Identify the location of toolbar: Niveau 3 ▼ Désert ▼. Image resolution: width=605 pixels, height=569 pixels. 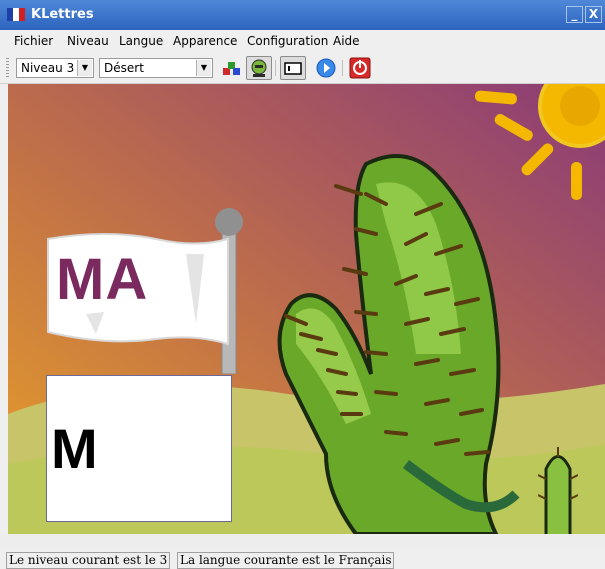
(302, 68).